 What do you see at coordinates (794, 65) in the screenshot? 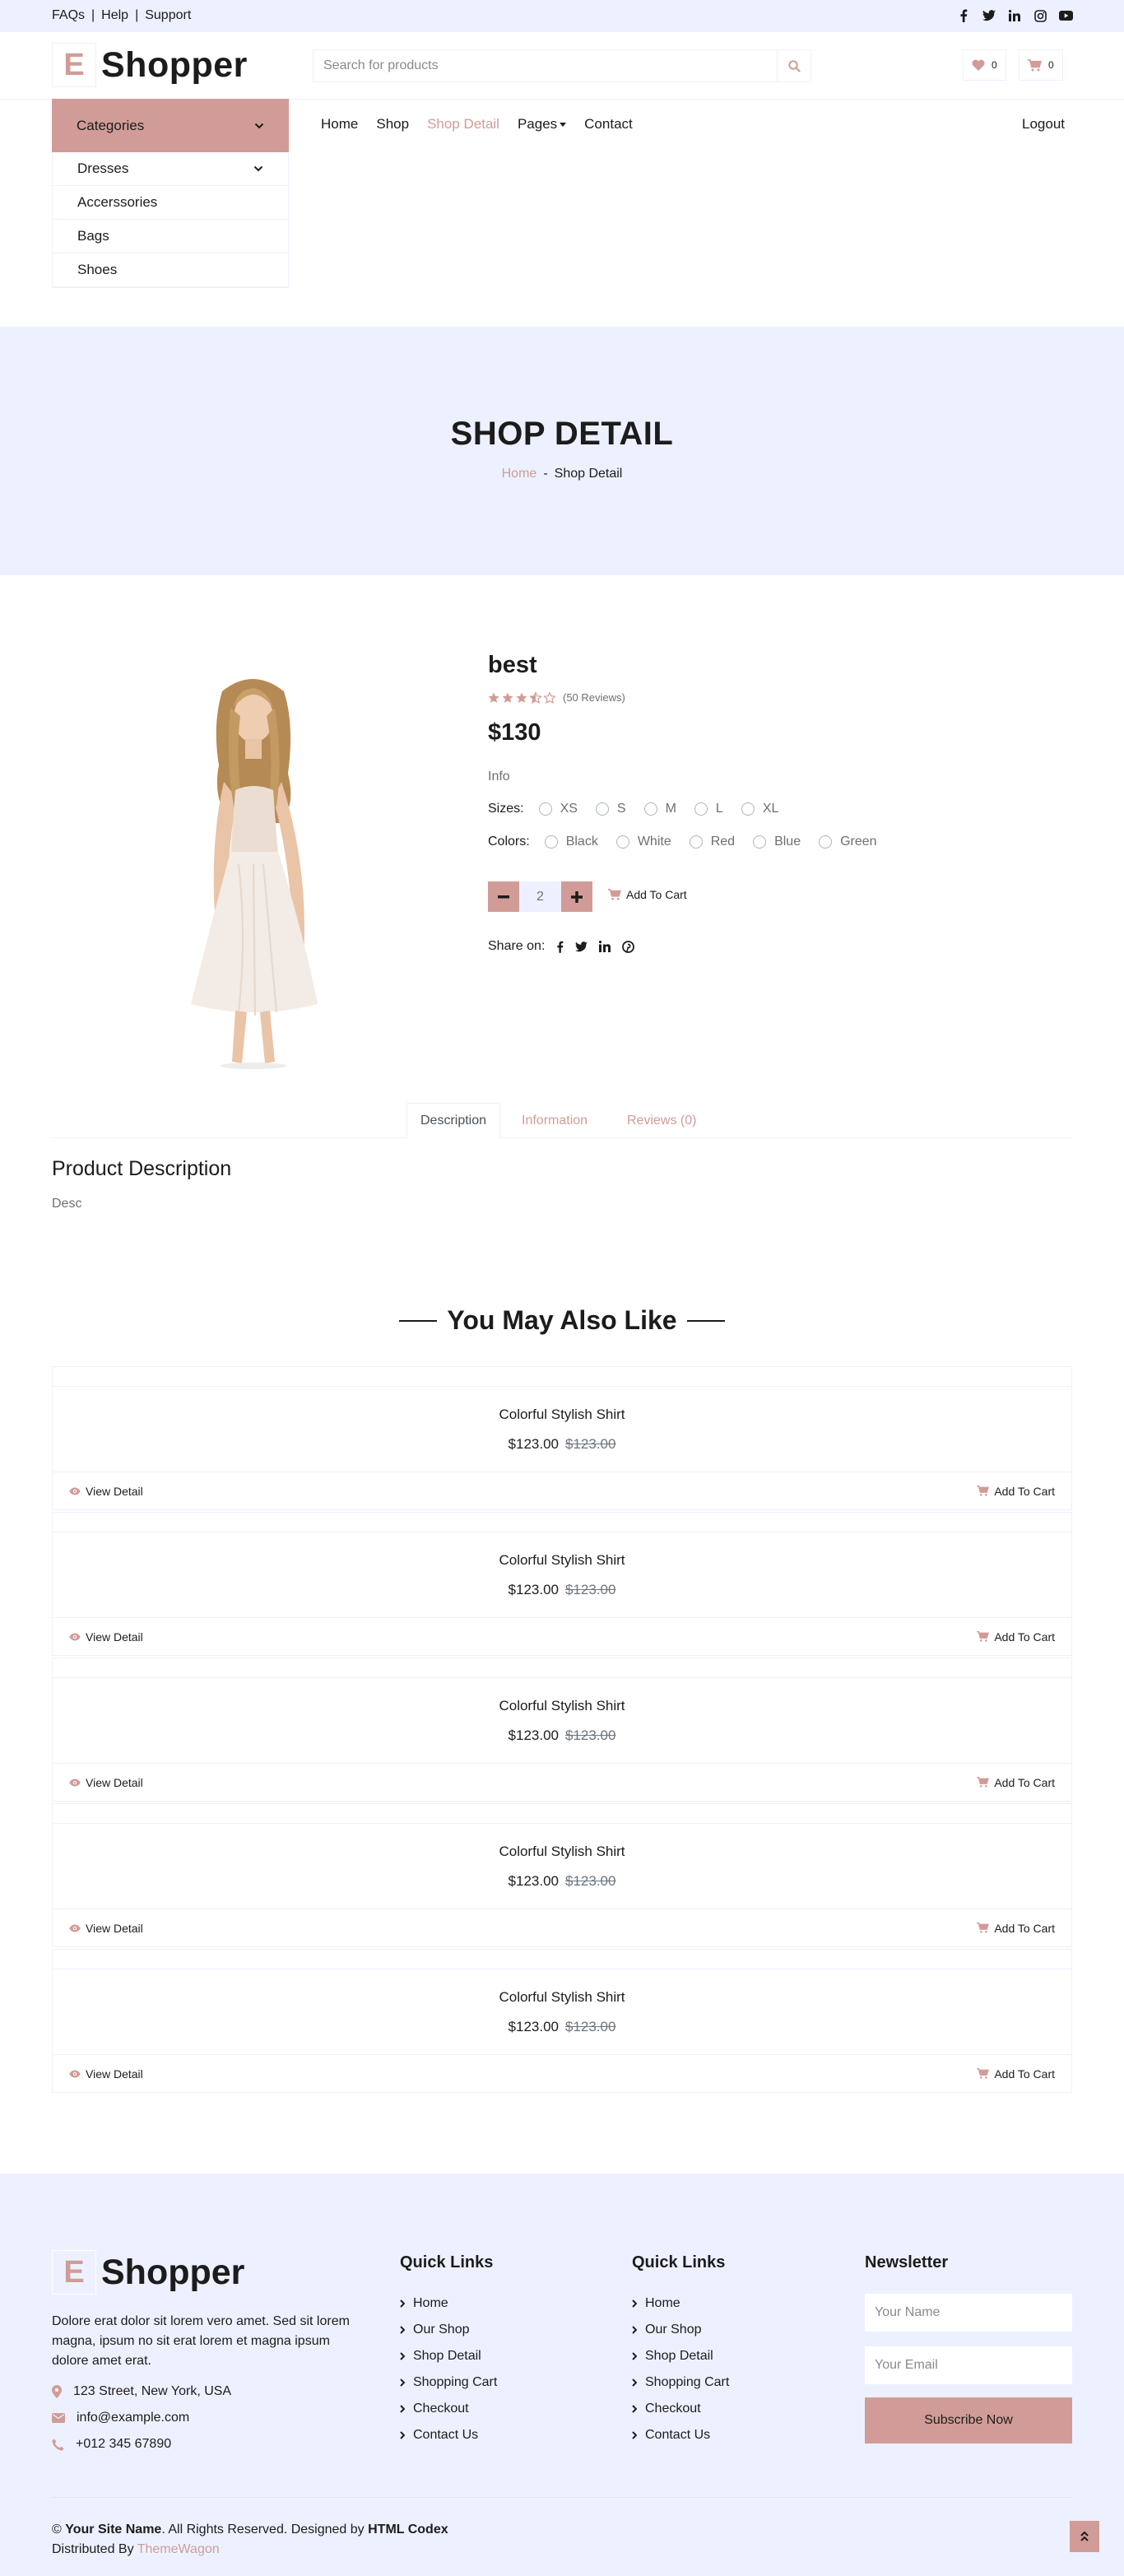
I see `search-button` at bounding box center [794, 65].